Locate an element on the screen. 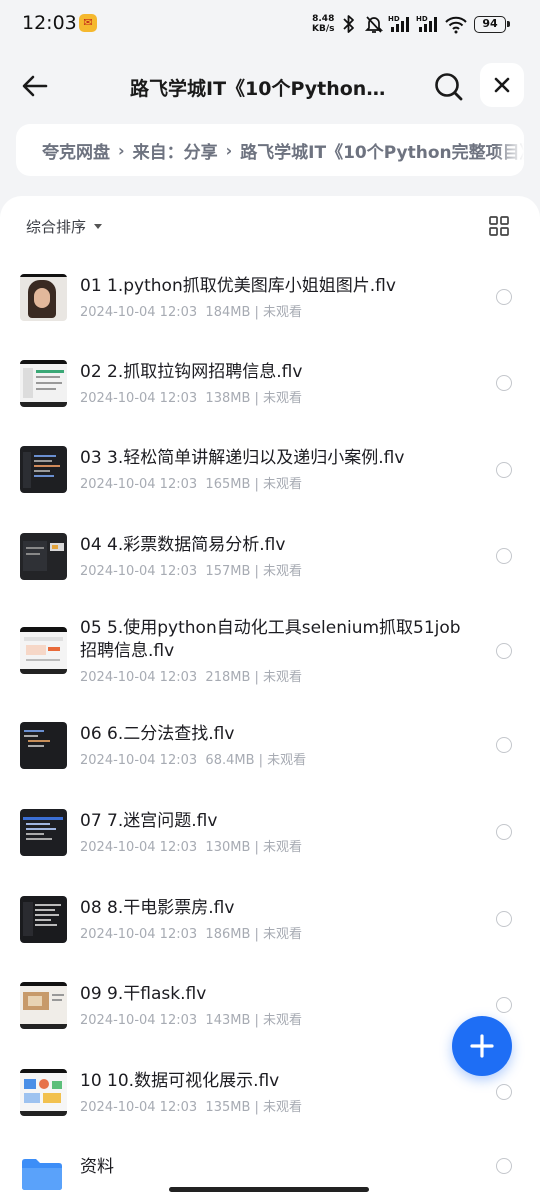 Image resolution: width=540 pixels, height=1200 pixels. file-name: 02 2.抓取拉钩网招聘信息.flv is located at coordinates (191, 371).